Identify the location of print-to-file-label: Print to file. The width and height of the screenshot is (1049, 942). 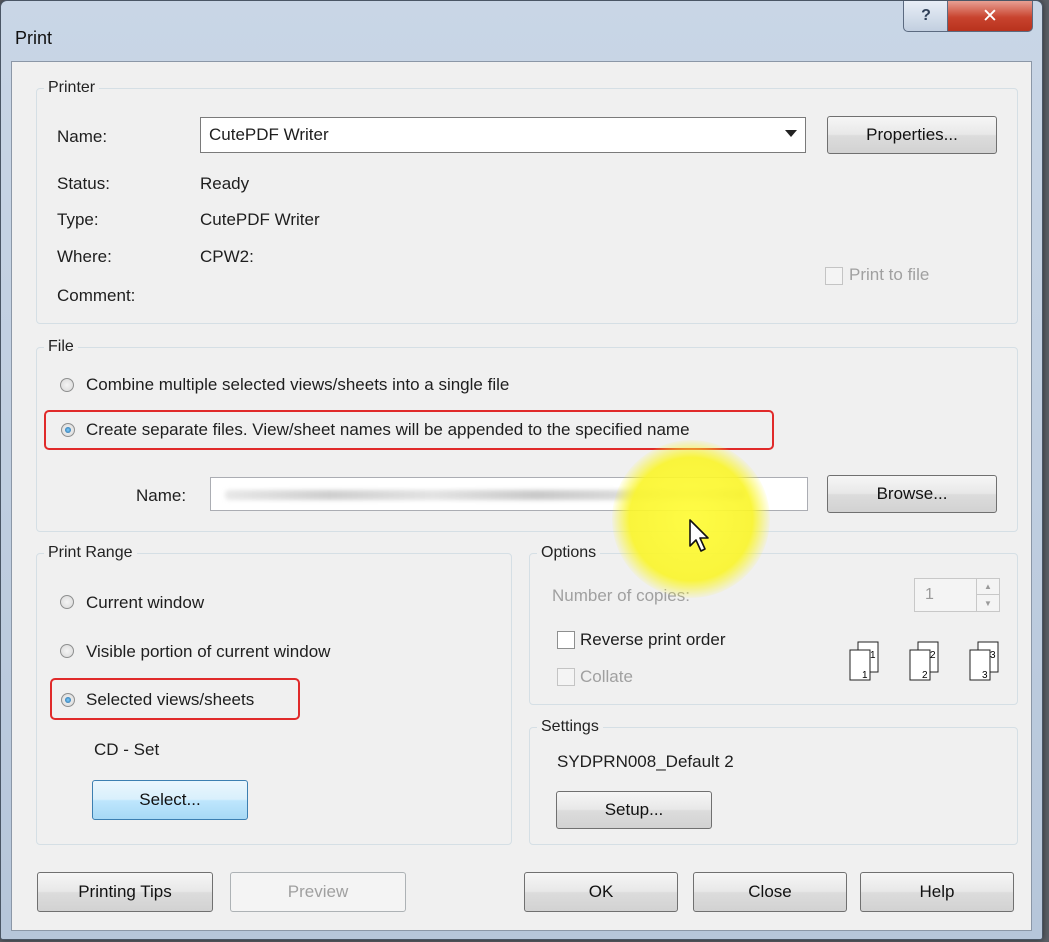
(889, 274).